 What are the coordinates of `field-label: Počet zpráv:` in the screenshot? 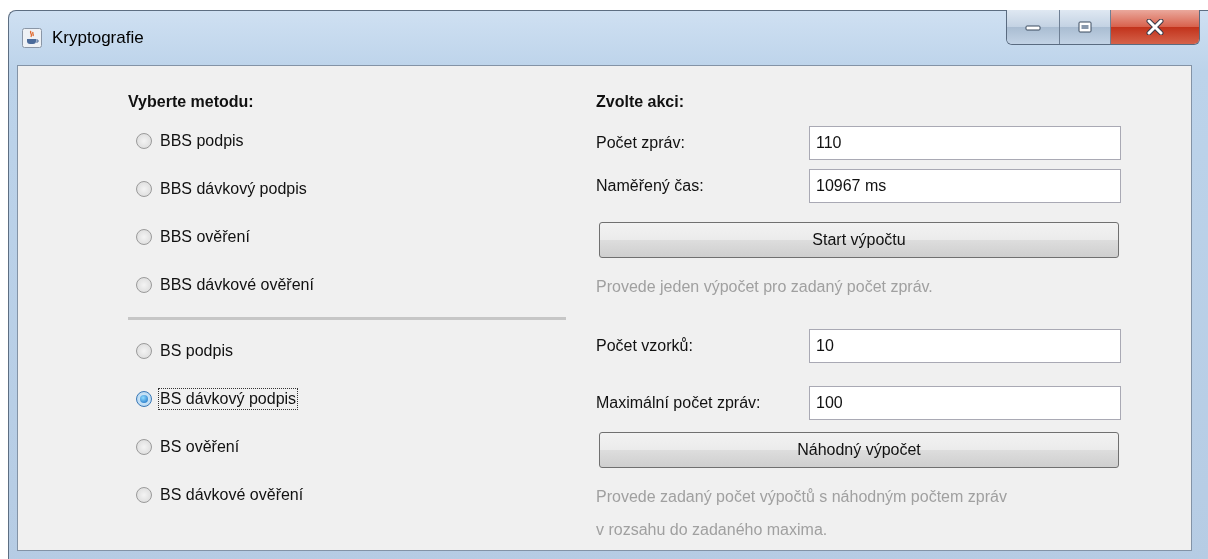 It's located at (641, 142).